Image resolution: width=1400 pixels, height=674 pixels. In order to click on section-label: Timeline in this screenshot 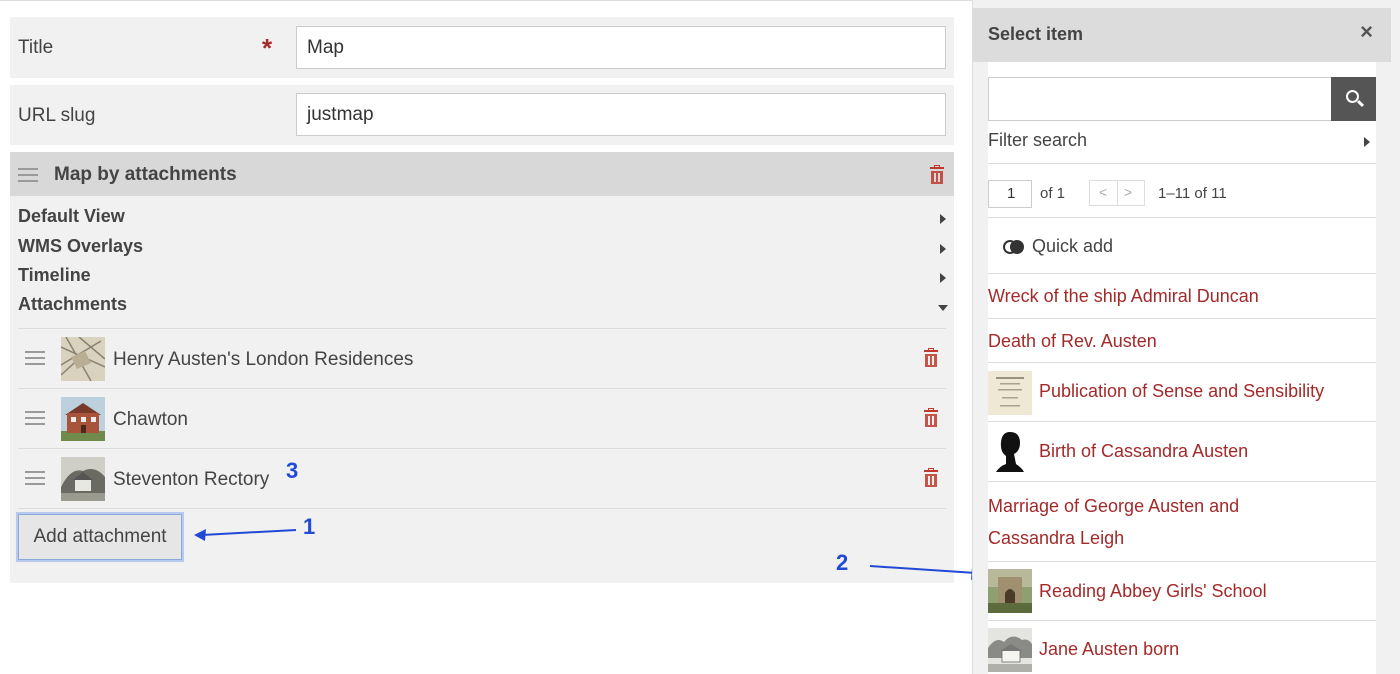, I will do `click(54, 275)`.